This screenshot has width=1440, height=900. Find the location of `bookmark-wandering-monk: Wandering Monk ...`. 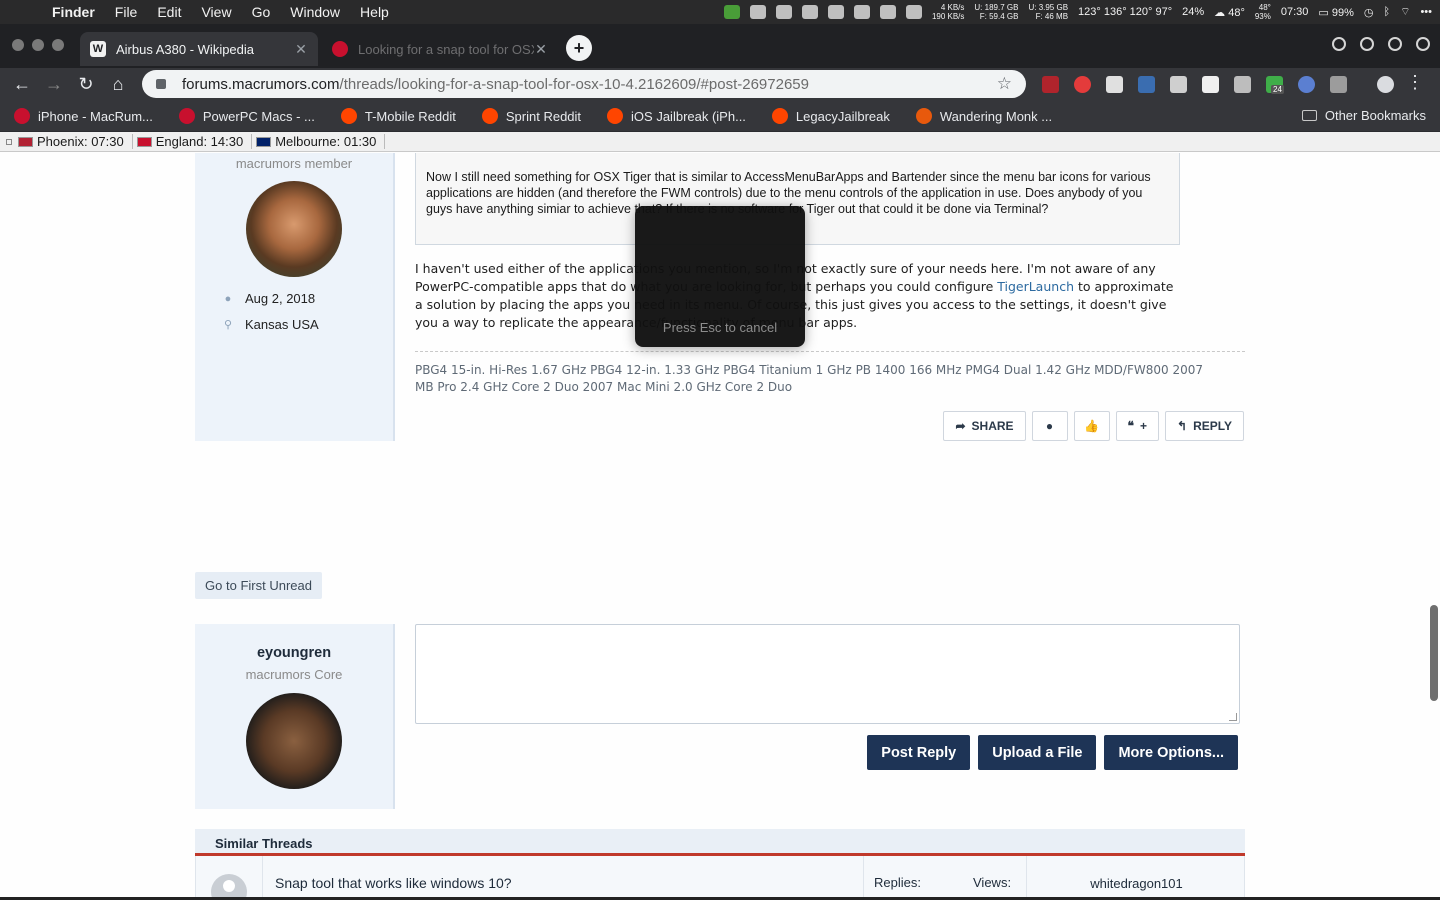

bookmark-wandering-monk: Wandering Monk ... is located at coordinates (983, 116).